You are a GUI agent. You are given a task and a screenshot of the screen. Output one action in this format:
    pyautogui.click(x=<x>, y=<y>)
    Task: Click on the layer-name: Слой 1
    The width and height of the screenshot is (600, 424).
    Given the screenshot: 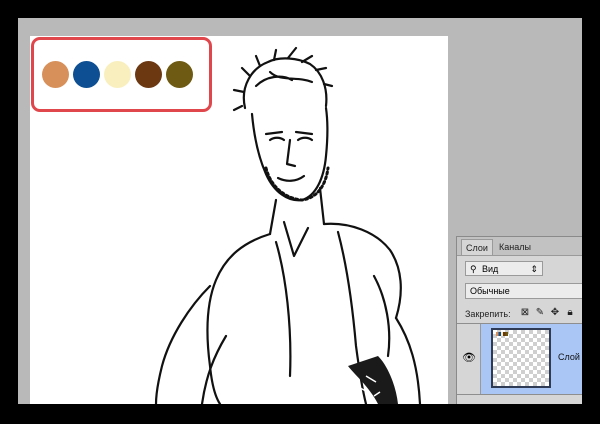 What is the action you would take?
    pyautogui.click(x=570, y=357)
    